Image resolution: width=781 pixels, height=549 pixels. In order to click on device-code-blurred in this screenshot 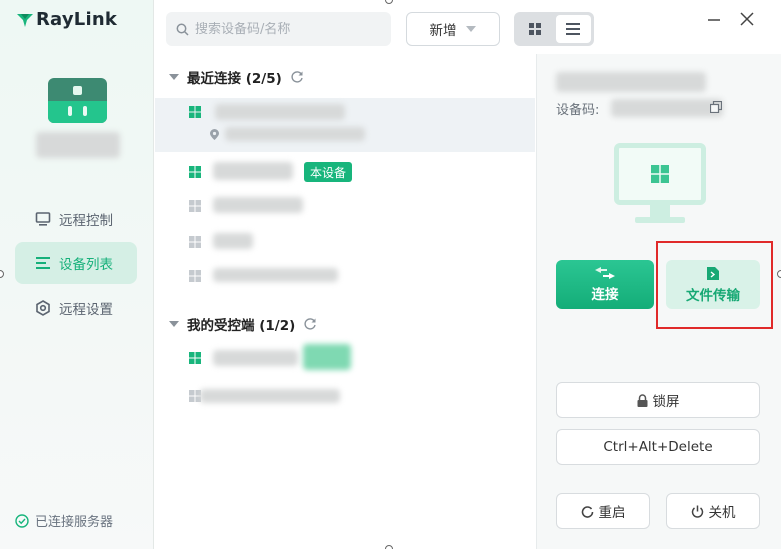, I will do `click(667, 108)`.